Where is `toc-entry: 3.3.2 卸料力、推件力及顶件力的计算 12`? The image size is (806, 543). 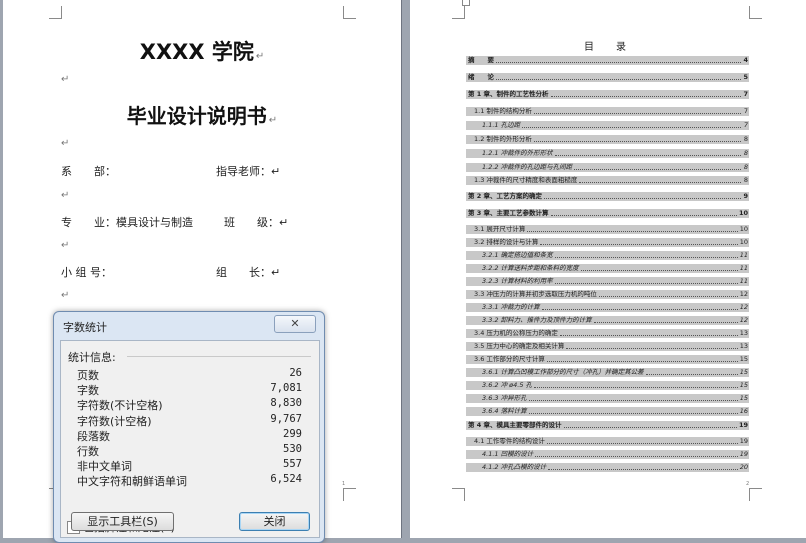
toc-entry: 3.3.2 卸料力、推件力及顶件力的计算 12 is located at coordinates (607, 320).